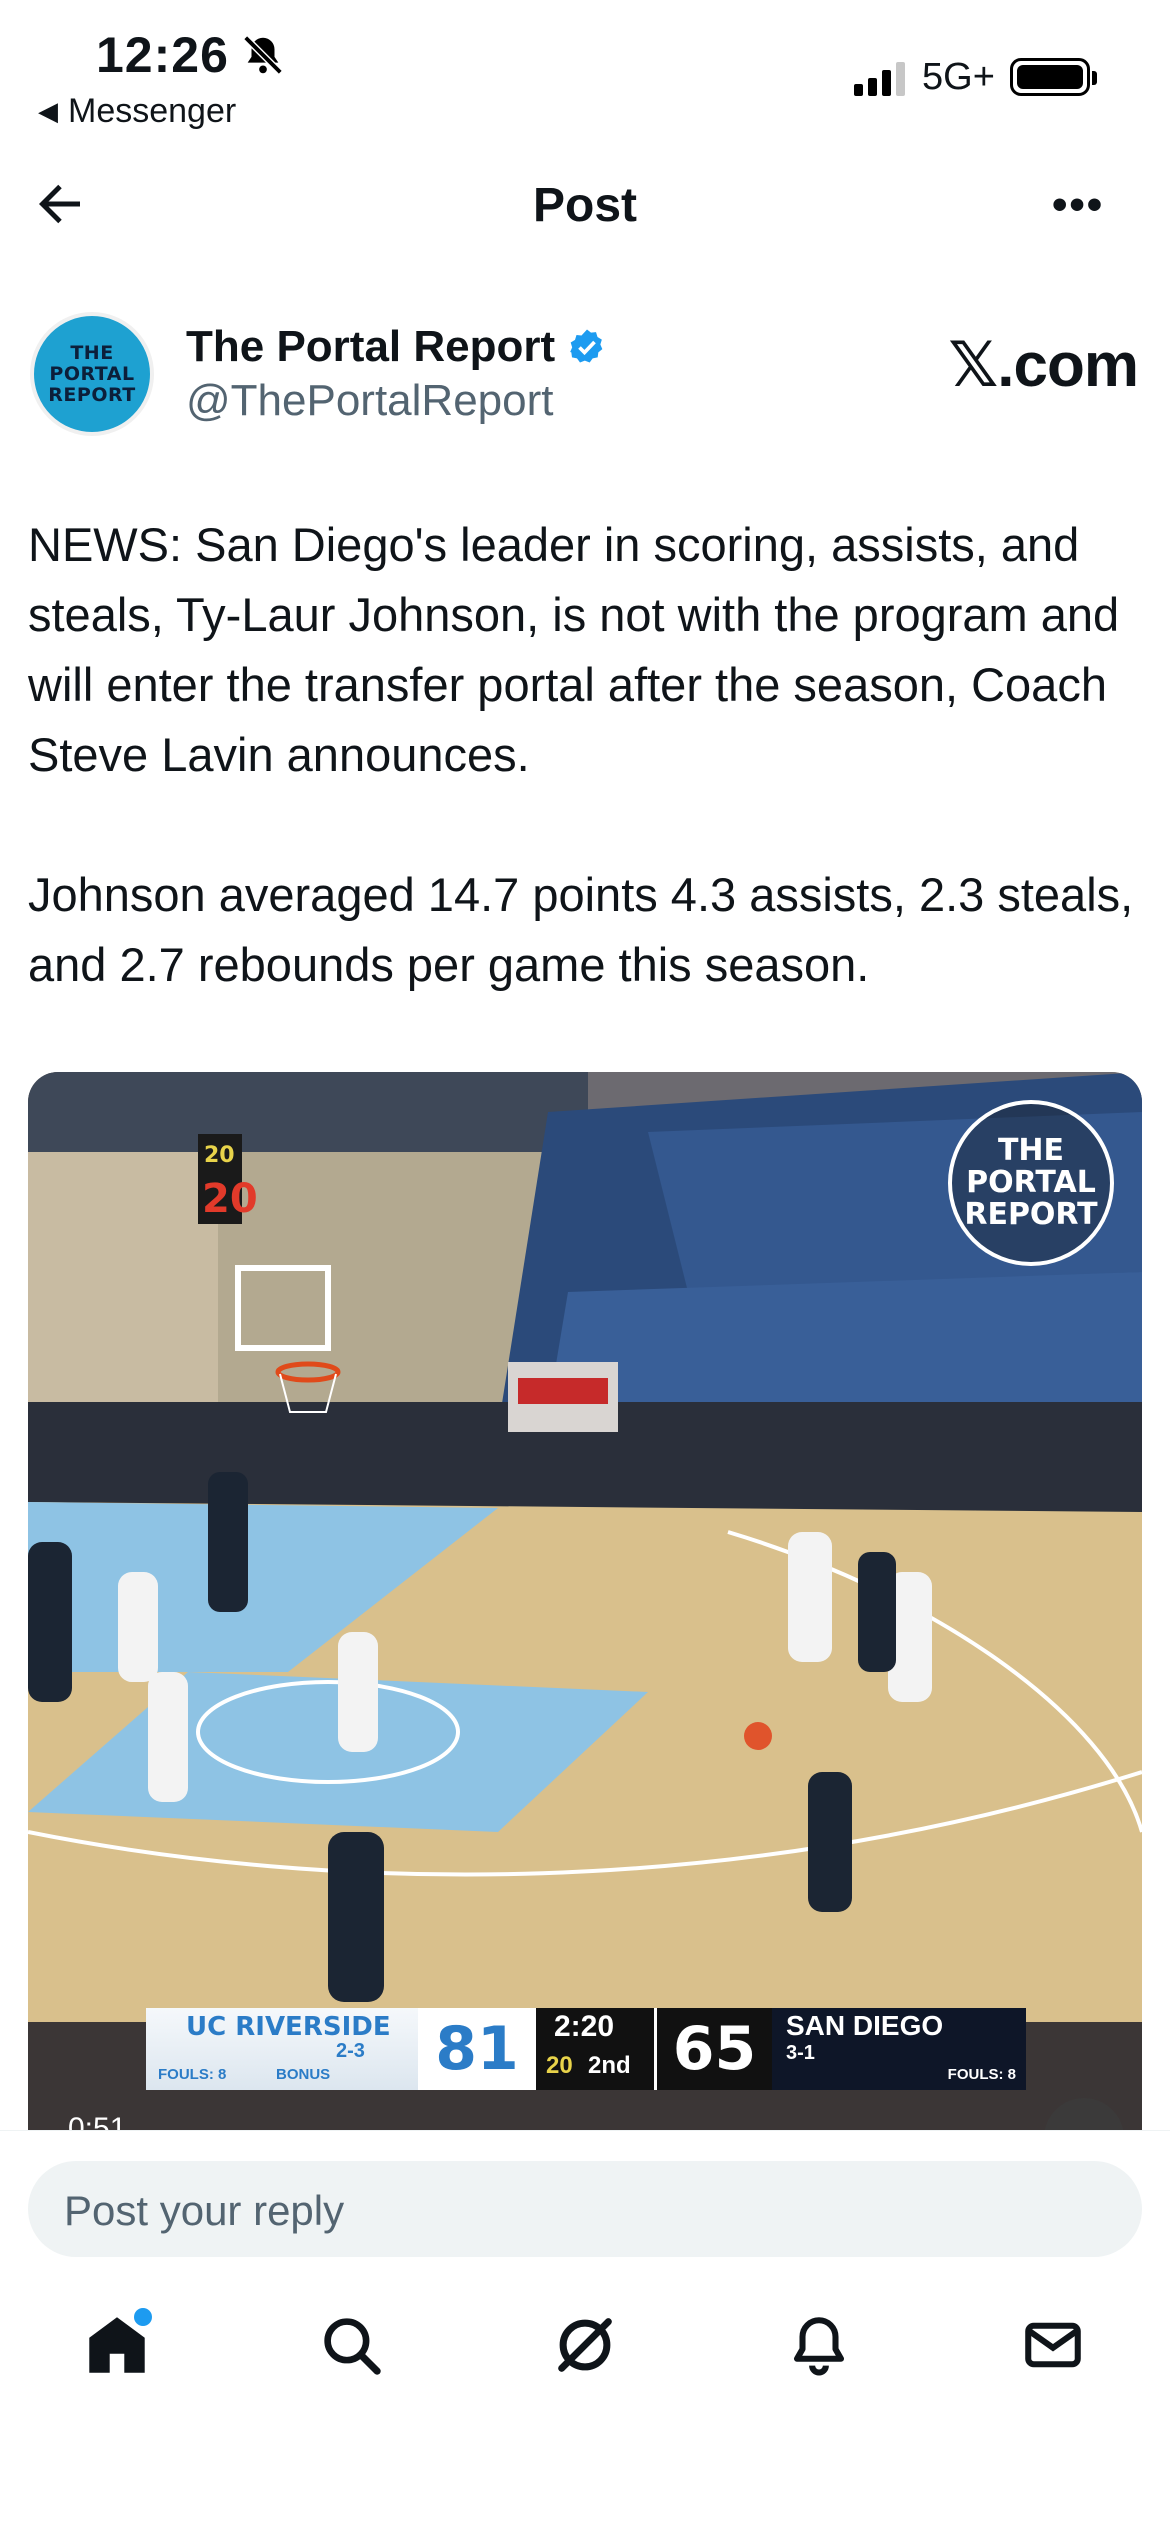 Image resolution: width=1170 pixels, height=2532 pixels. I want to click on team1-bonus: BONUS, so click(303, 2074).